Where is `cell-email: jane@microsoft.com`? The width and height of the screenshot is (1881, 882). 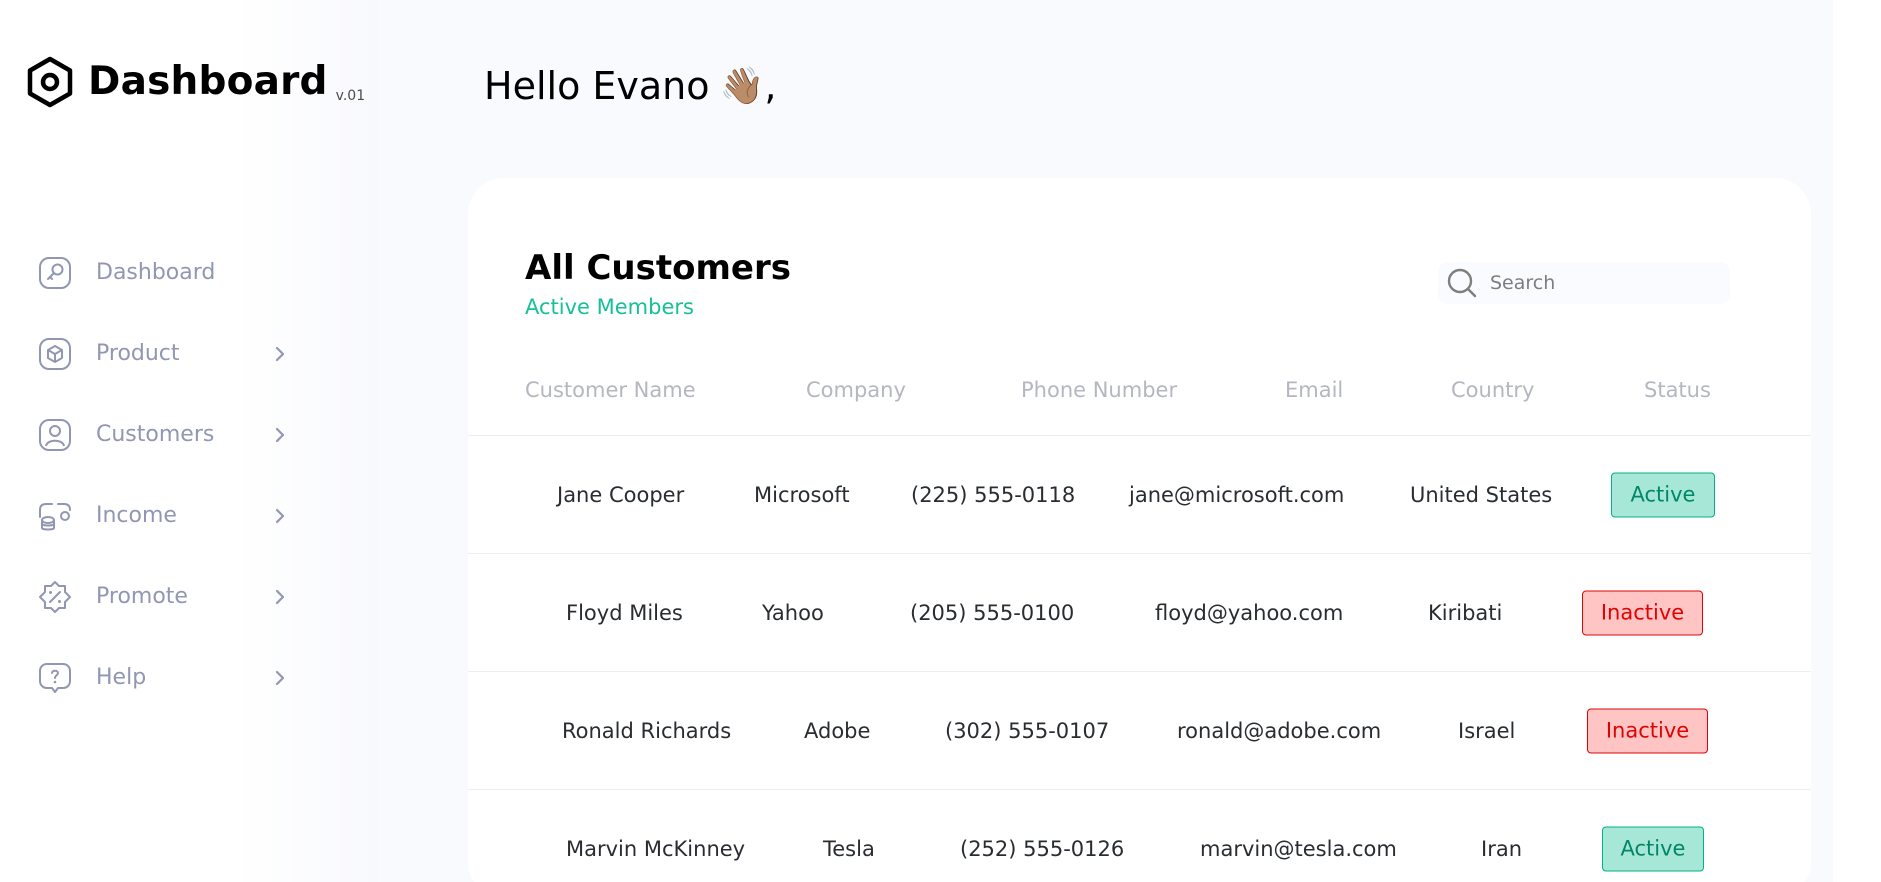
cell-email: jane@microsoft.com is located at coordinates (1236, 495).